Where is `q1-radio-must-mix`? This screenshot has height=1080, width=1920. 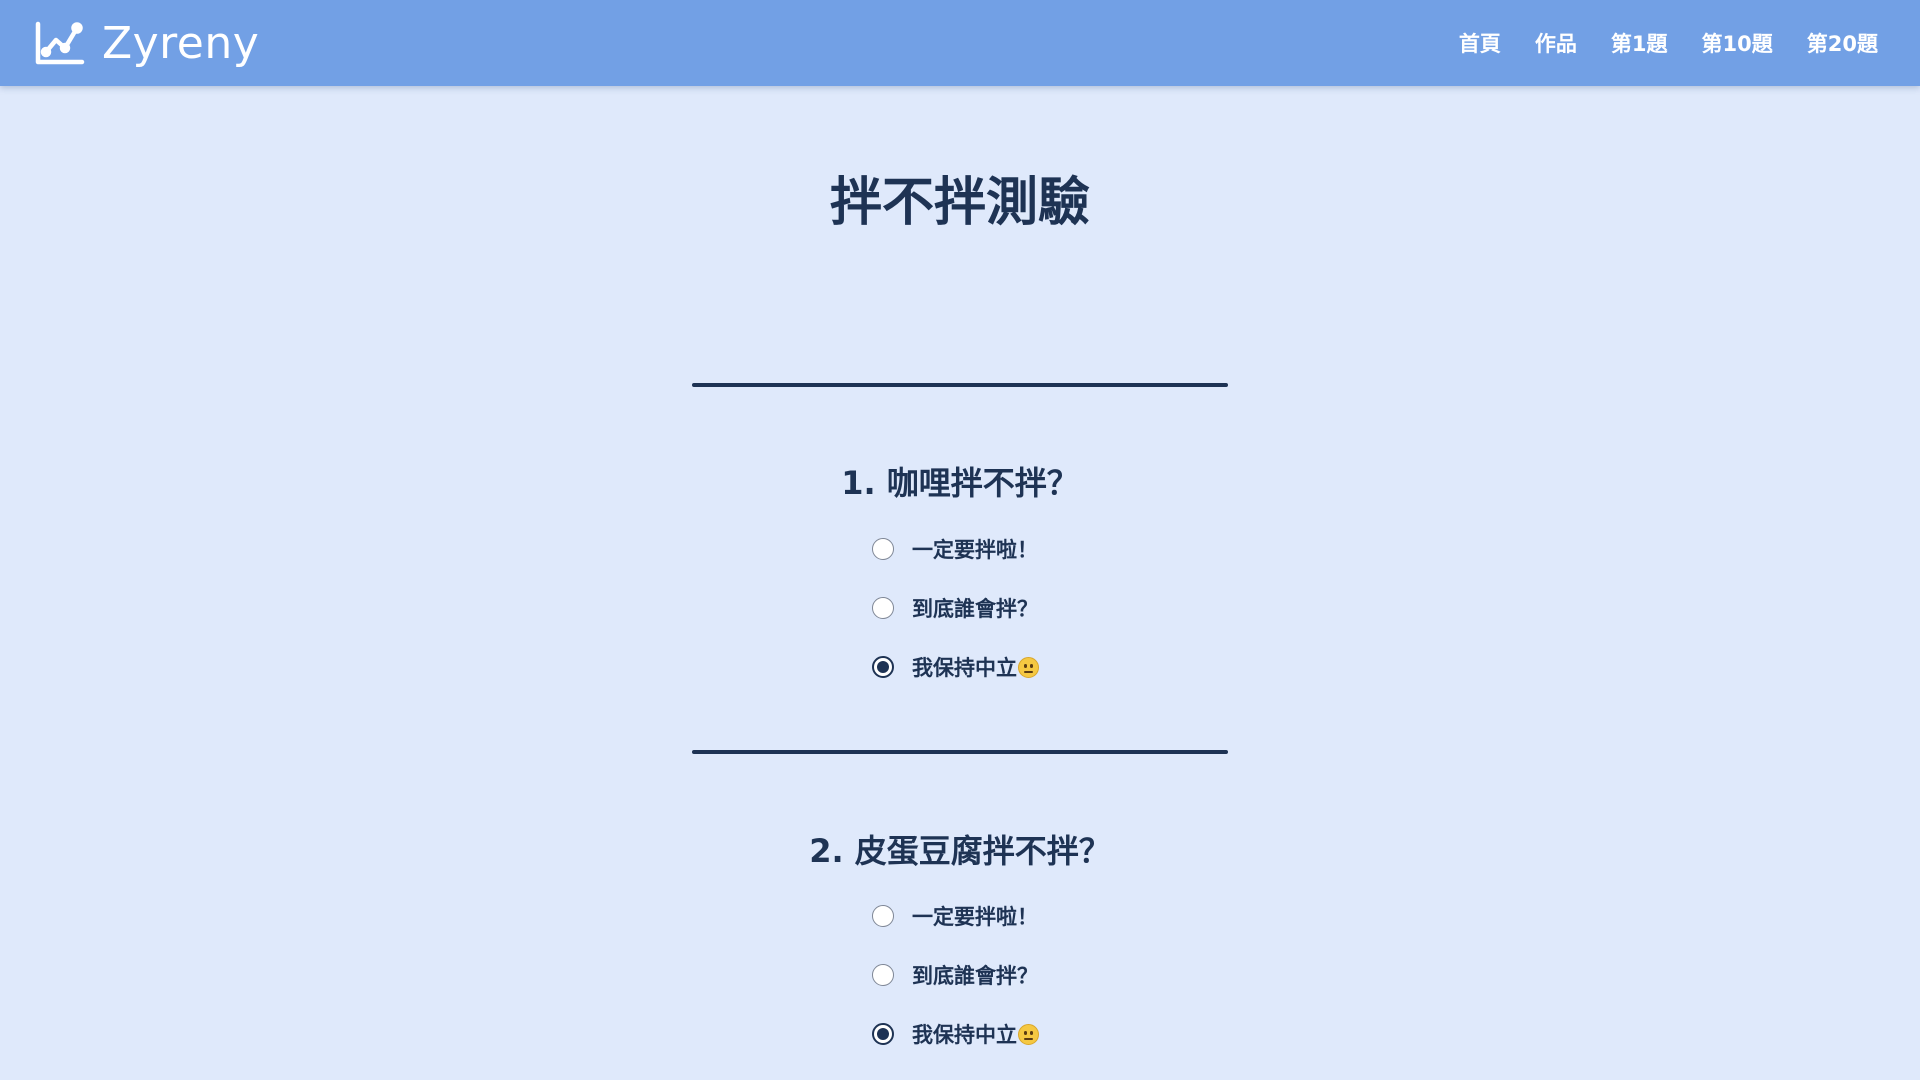
q1-radio-must-mix is located at coordinates (883, 549).